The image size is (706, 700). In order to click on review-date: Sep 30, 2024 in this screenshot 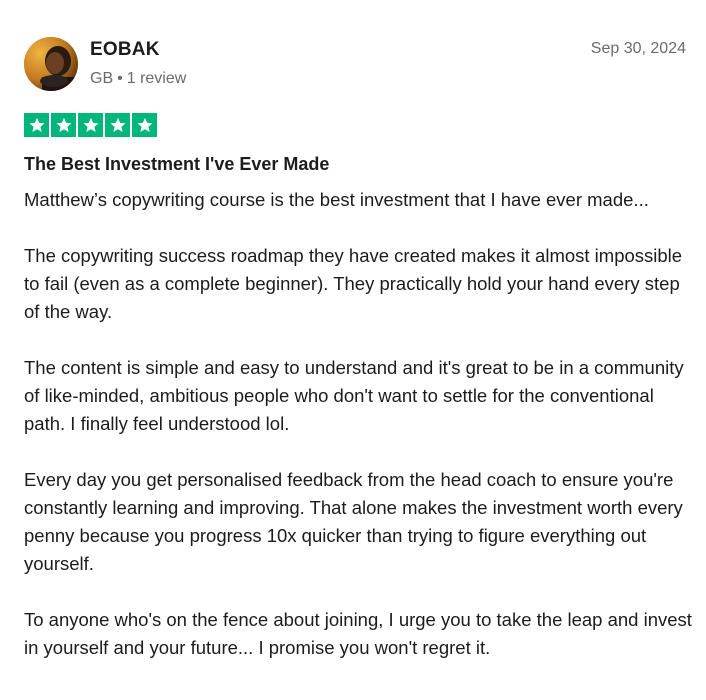, I will do `click(638, 48)`.